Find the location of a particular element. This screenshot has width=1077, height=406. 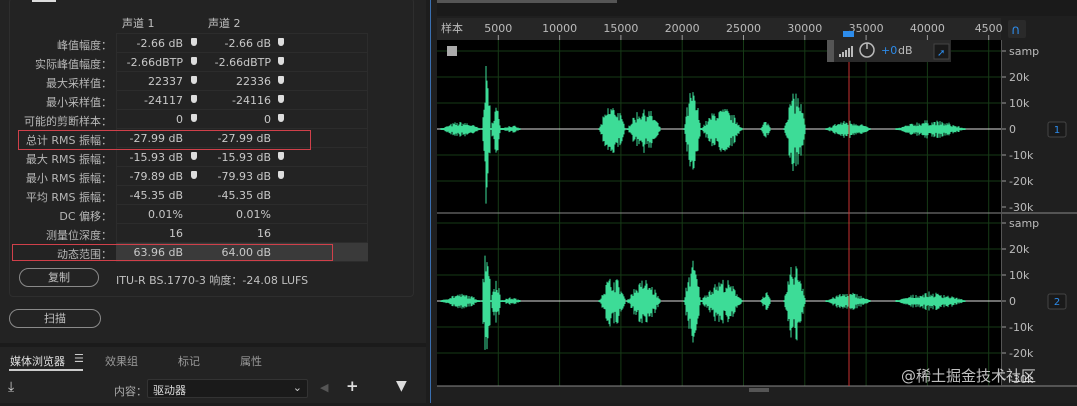

stat-value-ch2: 22336 is located at coordinates (253, 81).